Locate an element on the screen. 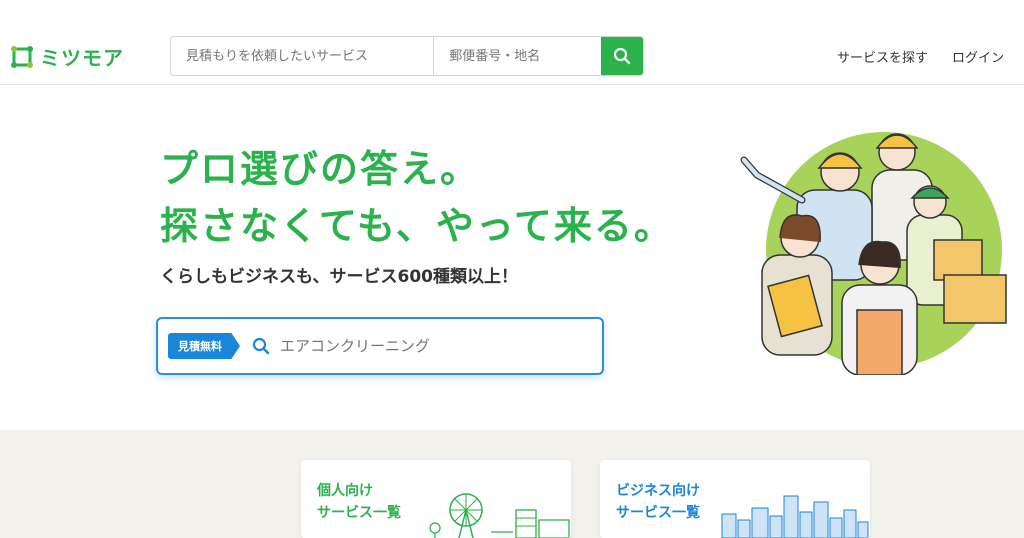 The image size is (1024, 538). business-card-title: ビジネス向け is located at coordinates (658, 491).